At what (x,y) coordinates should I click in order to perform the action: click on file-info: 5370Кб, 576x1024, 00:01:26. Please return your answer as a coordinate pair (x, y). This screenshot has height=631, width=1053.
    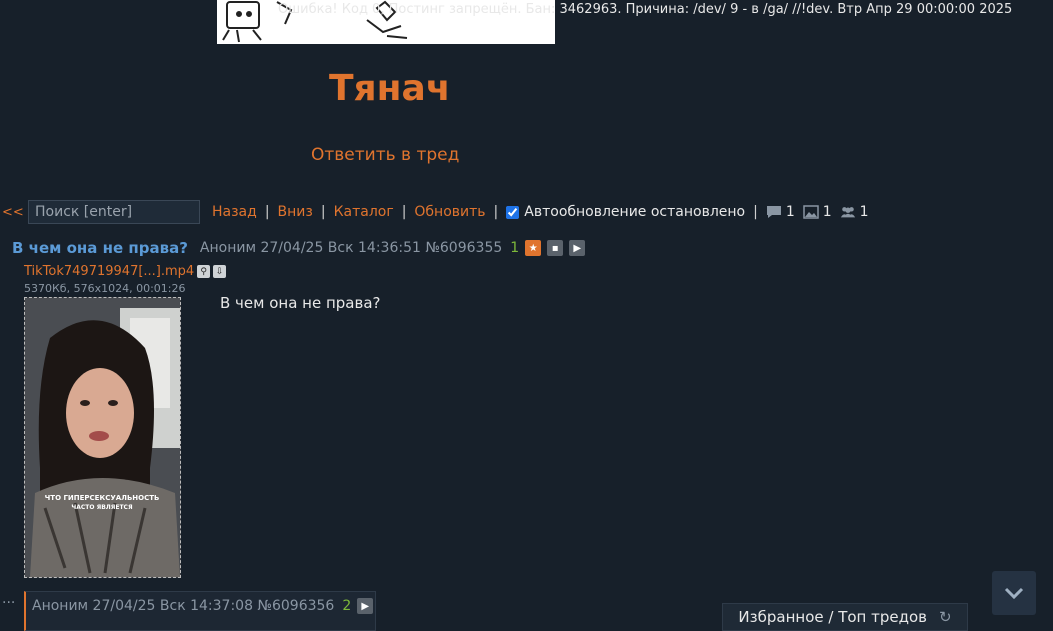
    Looking at the image, I should click on (105, 288).